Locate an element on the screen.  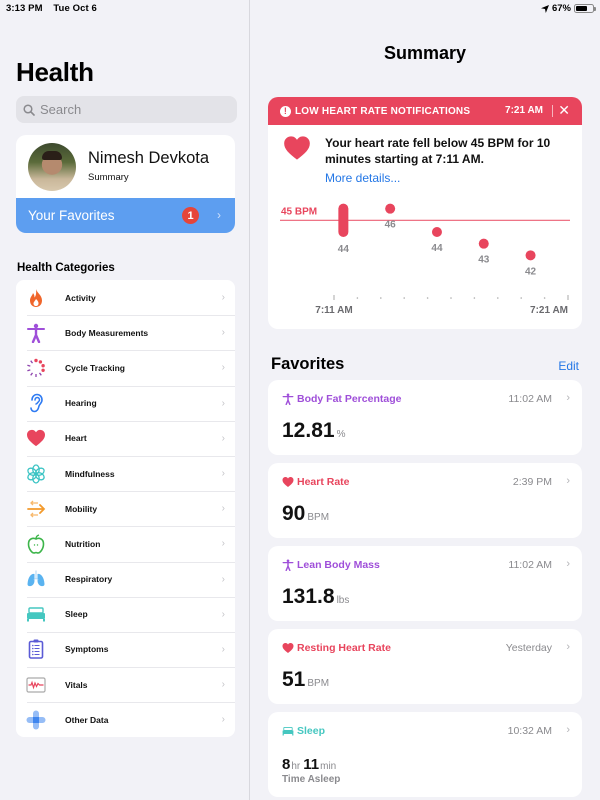
battery-icon is located at coordinates (585, 8).